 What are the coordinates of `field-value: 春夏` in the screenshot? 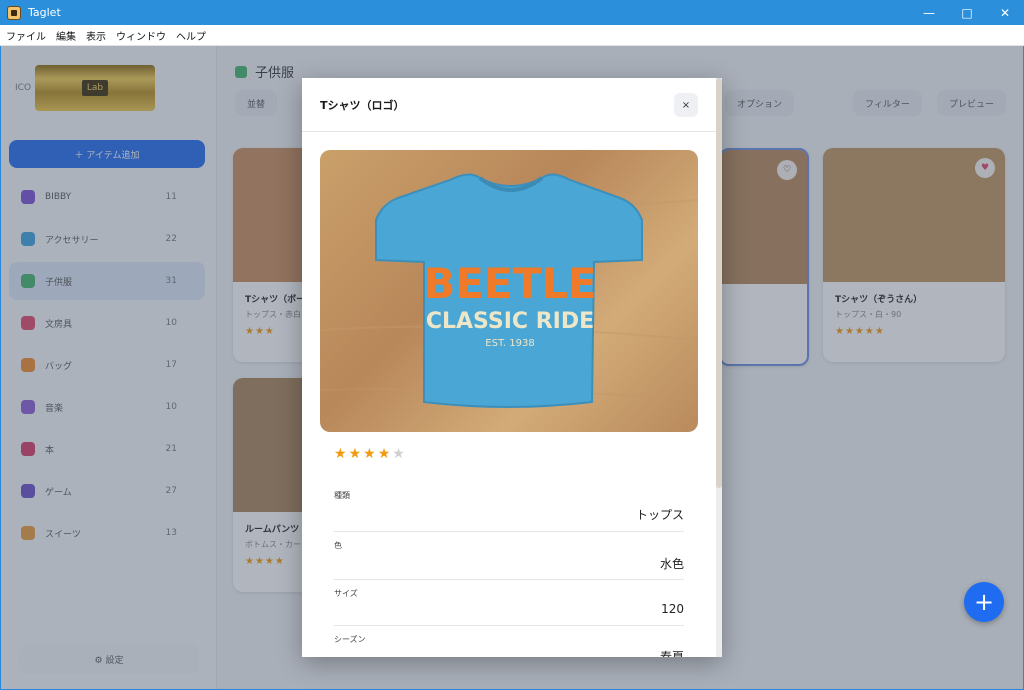 It's located at (671, 653).